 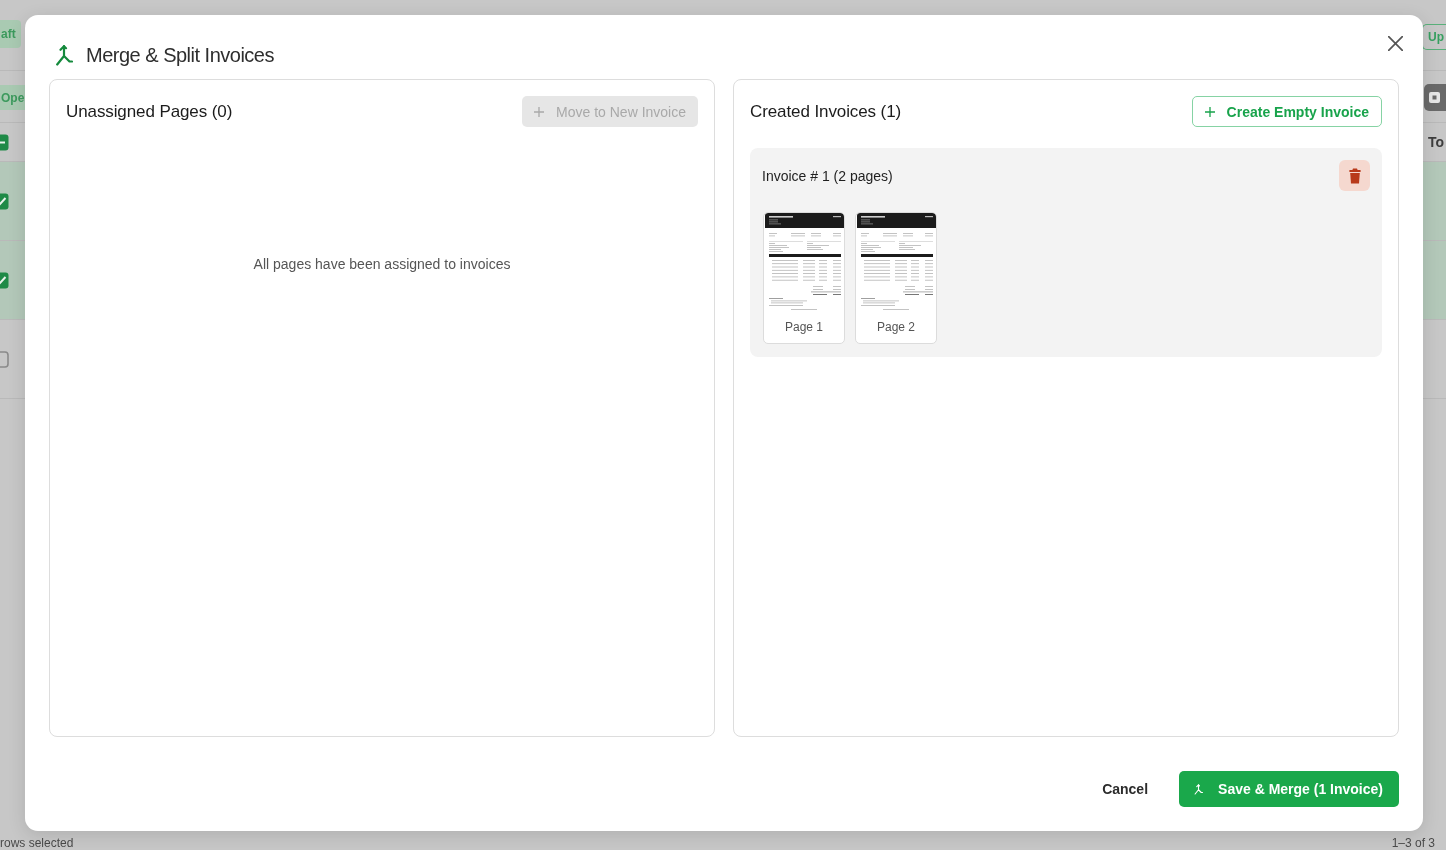 What do you see at coordinates (1413, 843) in the screenshot?
I see `pagination-text: 1–3 of 3` at bounding box center [1413, 843].